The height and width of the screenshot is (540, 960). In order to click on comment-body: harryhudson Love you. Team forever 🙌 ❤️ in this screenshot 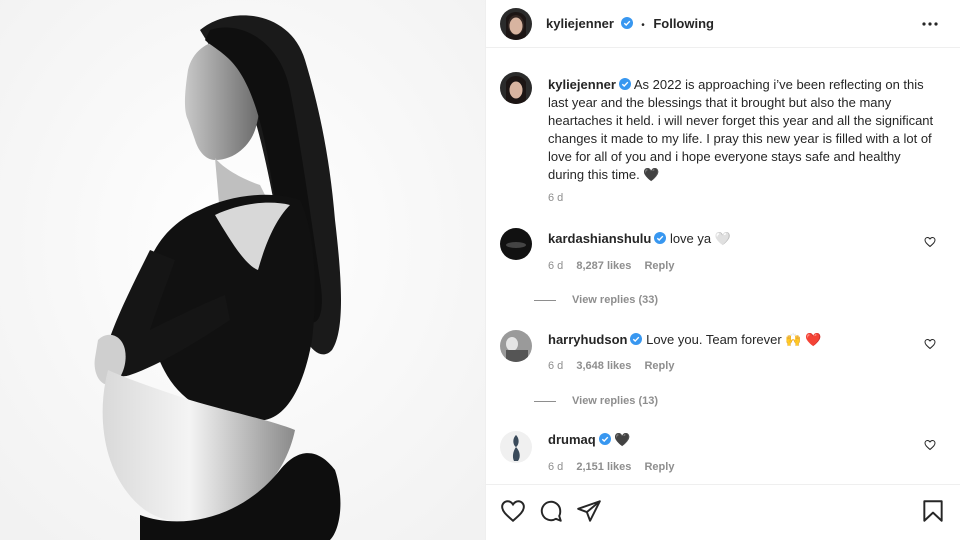, I will do `click(744, 340)`.